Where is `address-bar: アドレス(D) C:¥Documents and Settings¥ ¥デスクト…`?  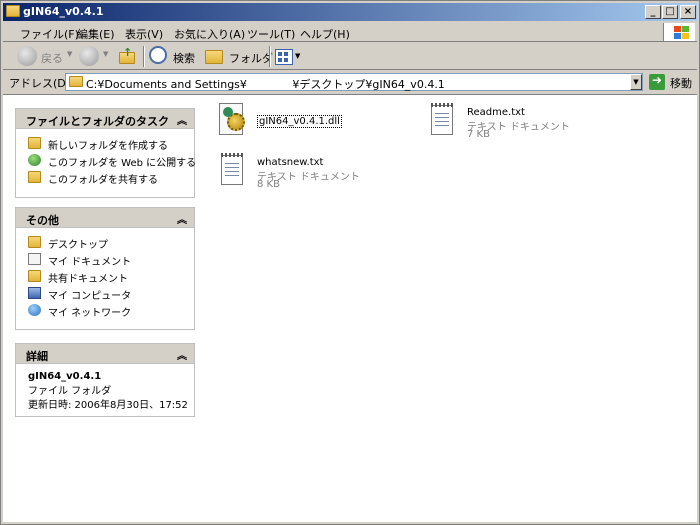
address-bar: アドレス(D) C:¥Documents and Settings¥ ¥デスクト… is located at coordinates (350, 82).